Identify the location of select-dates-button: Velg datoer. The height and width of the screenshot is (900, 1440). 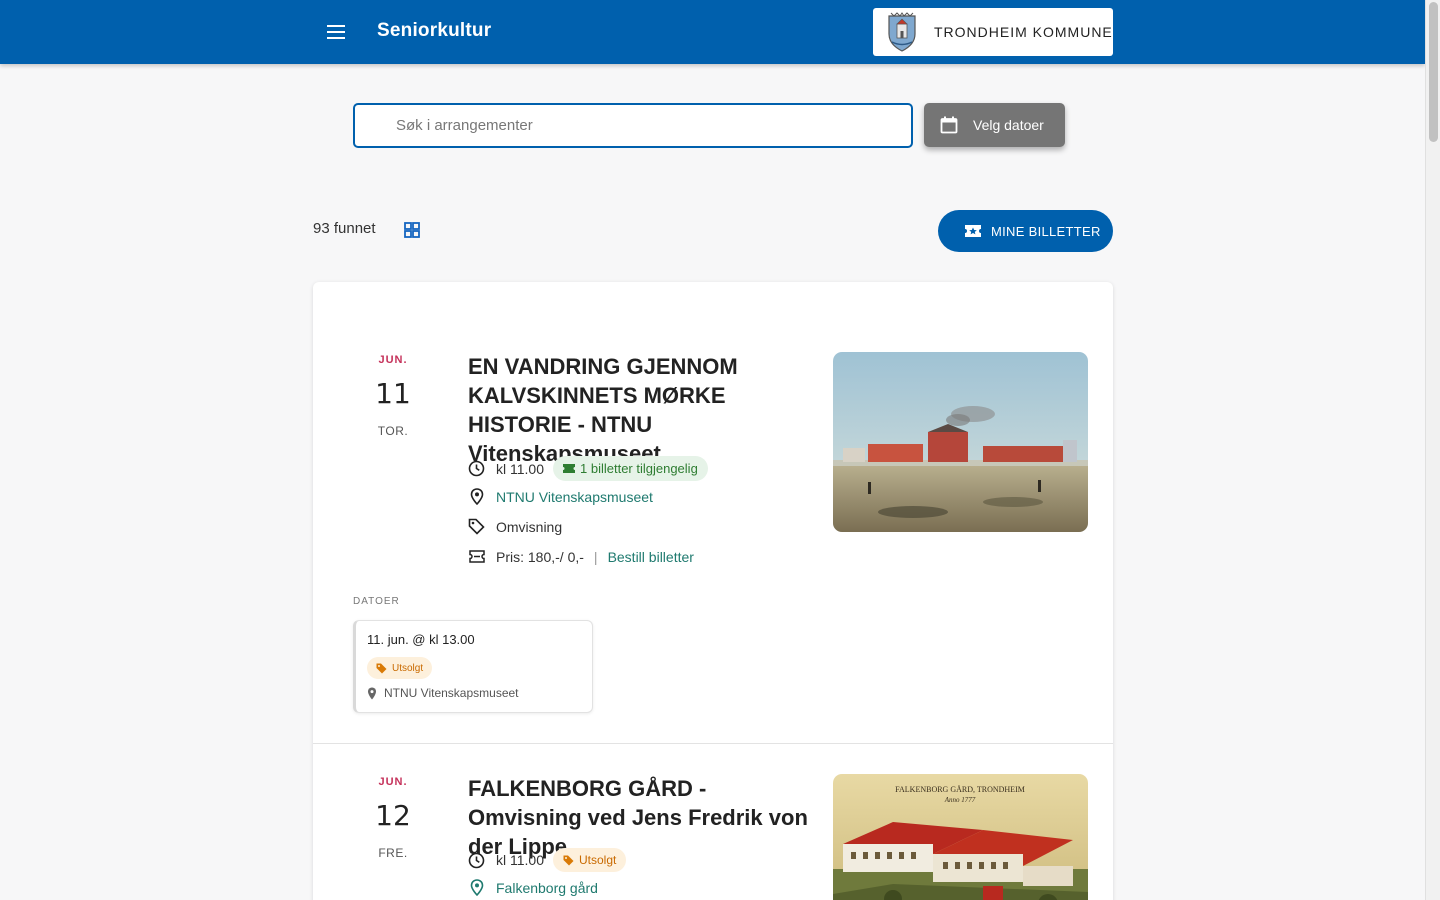
(994, 125).